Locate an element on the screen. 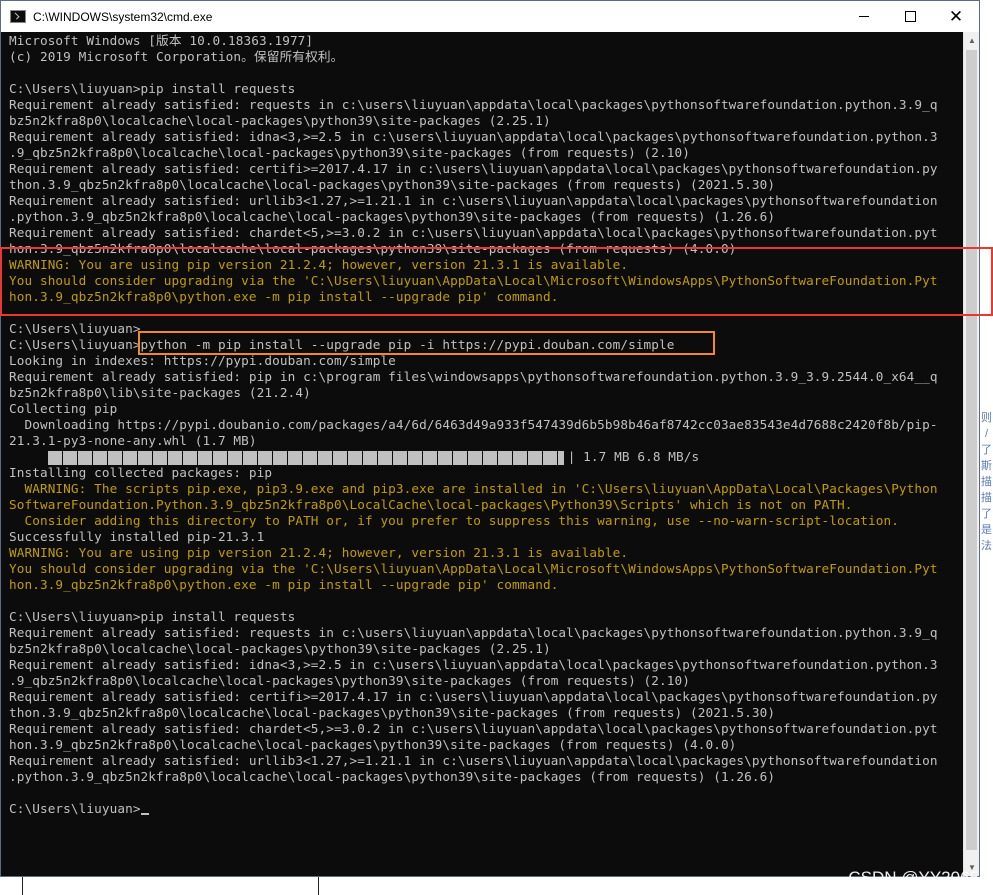 The height and width of the screenshot is (895, 993). background-glyph: / is located at coordinates (986, 434).